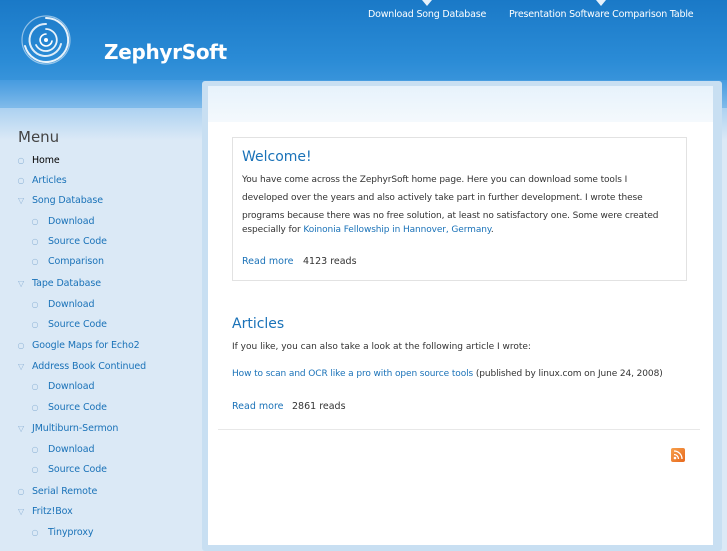 Image resolution: width=727 pixels, height=551 pixels. What do you see at coordinates (601, 14) in the screenshot?
I see `primary-link-label: Presentation Software Comparison Table` at bounding box center [601, 14].